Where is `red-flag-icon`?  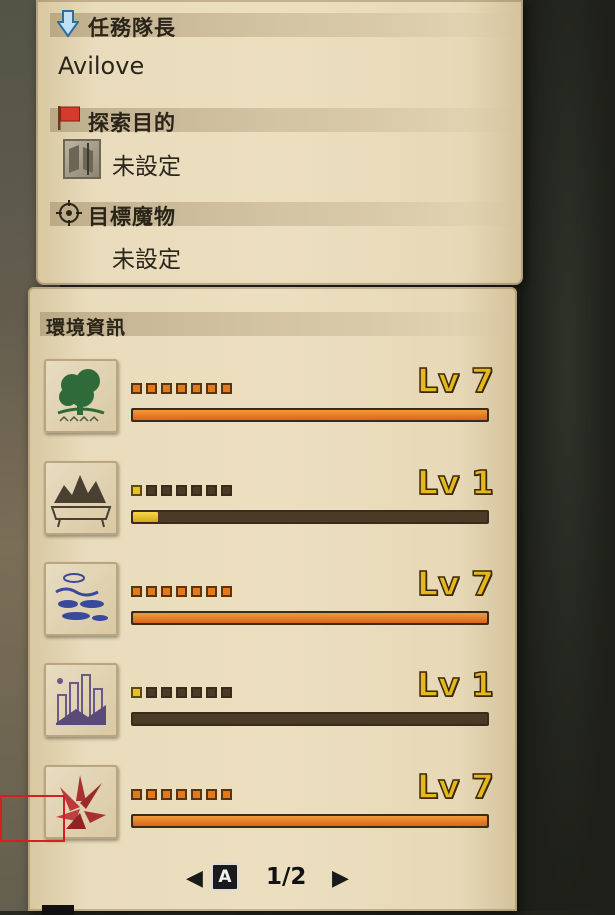
red-flag-icon is located at coordinates (69, 118).